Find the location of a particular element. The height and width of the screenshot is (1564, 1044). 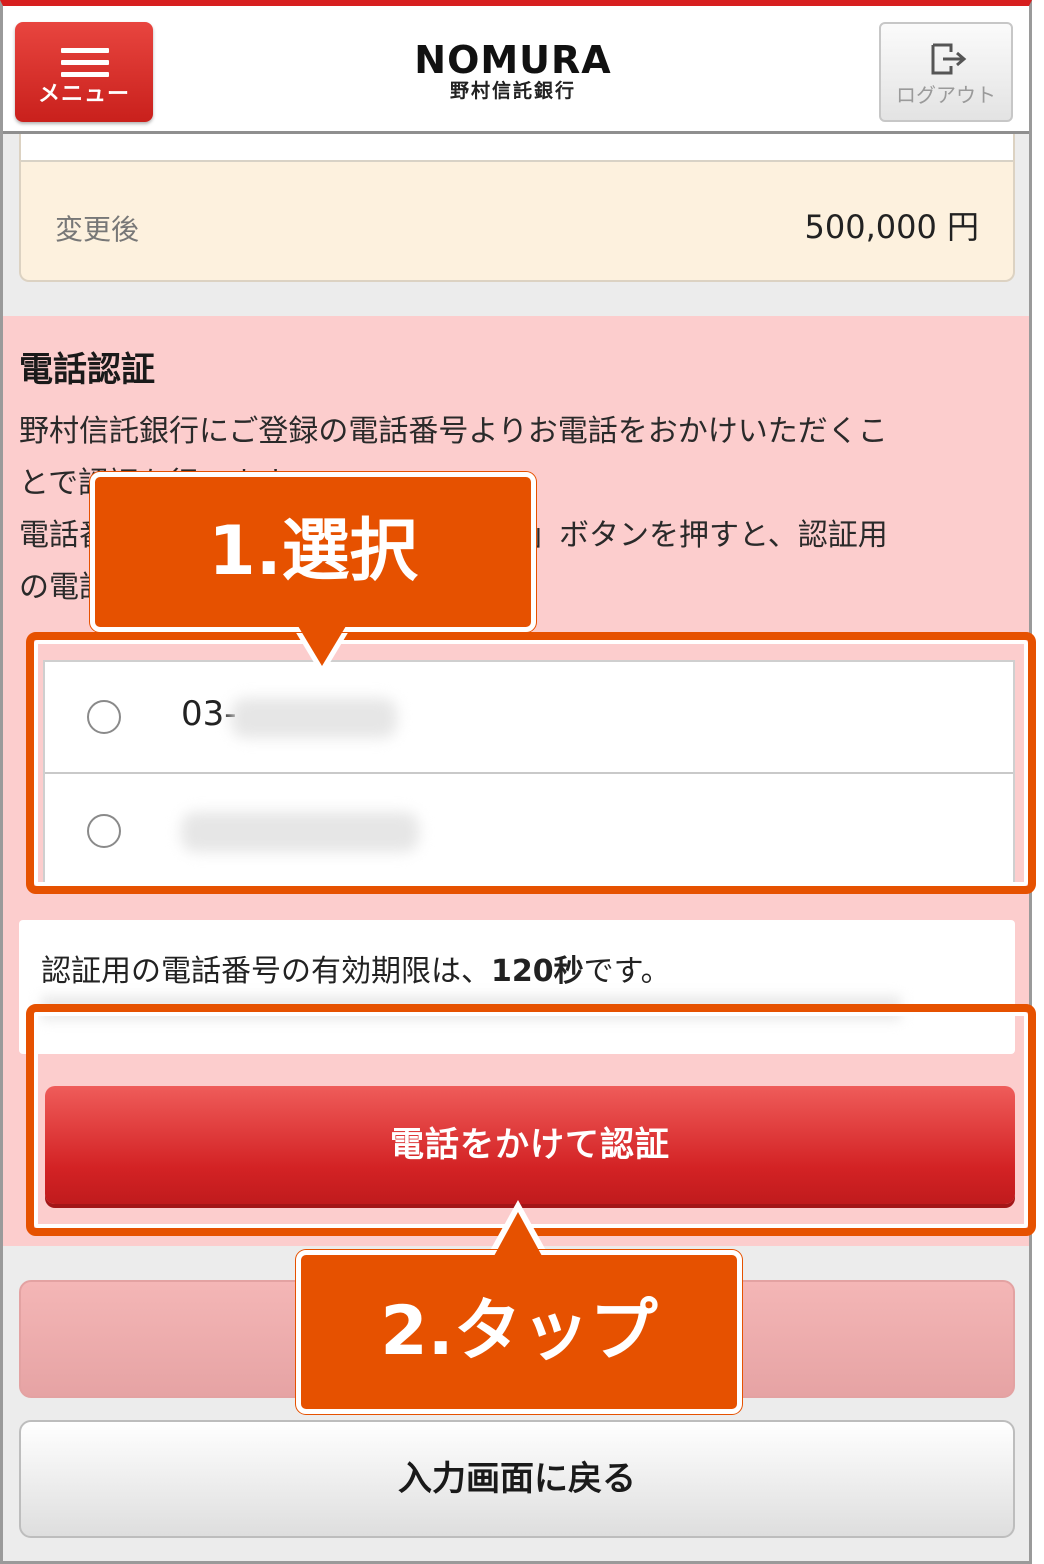

amount-value: 500,000 円 is located at coordinates (891, 227).